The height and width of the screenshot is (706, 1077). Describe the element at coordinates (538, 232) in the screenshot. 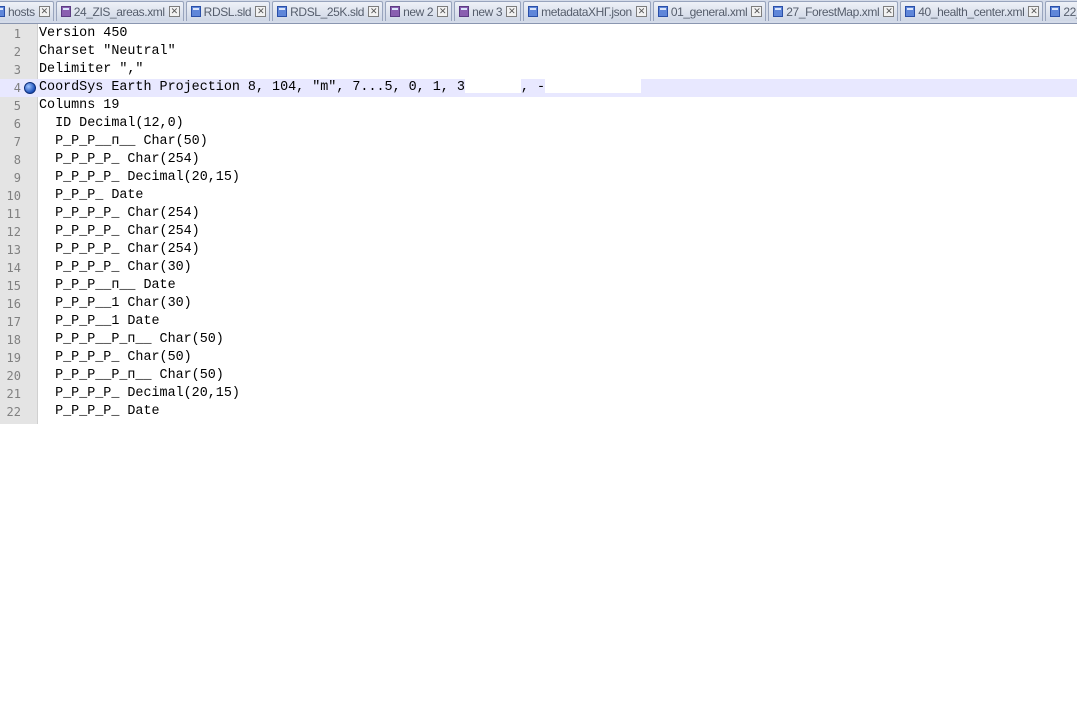

I see `code-line: 12 Р_Р_Р_Р_ Char(254)` at that location.